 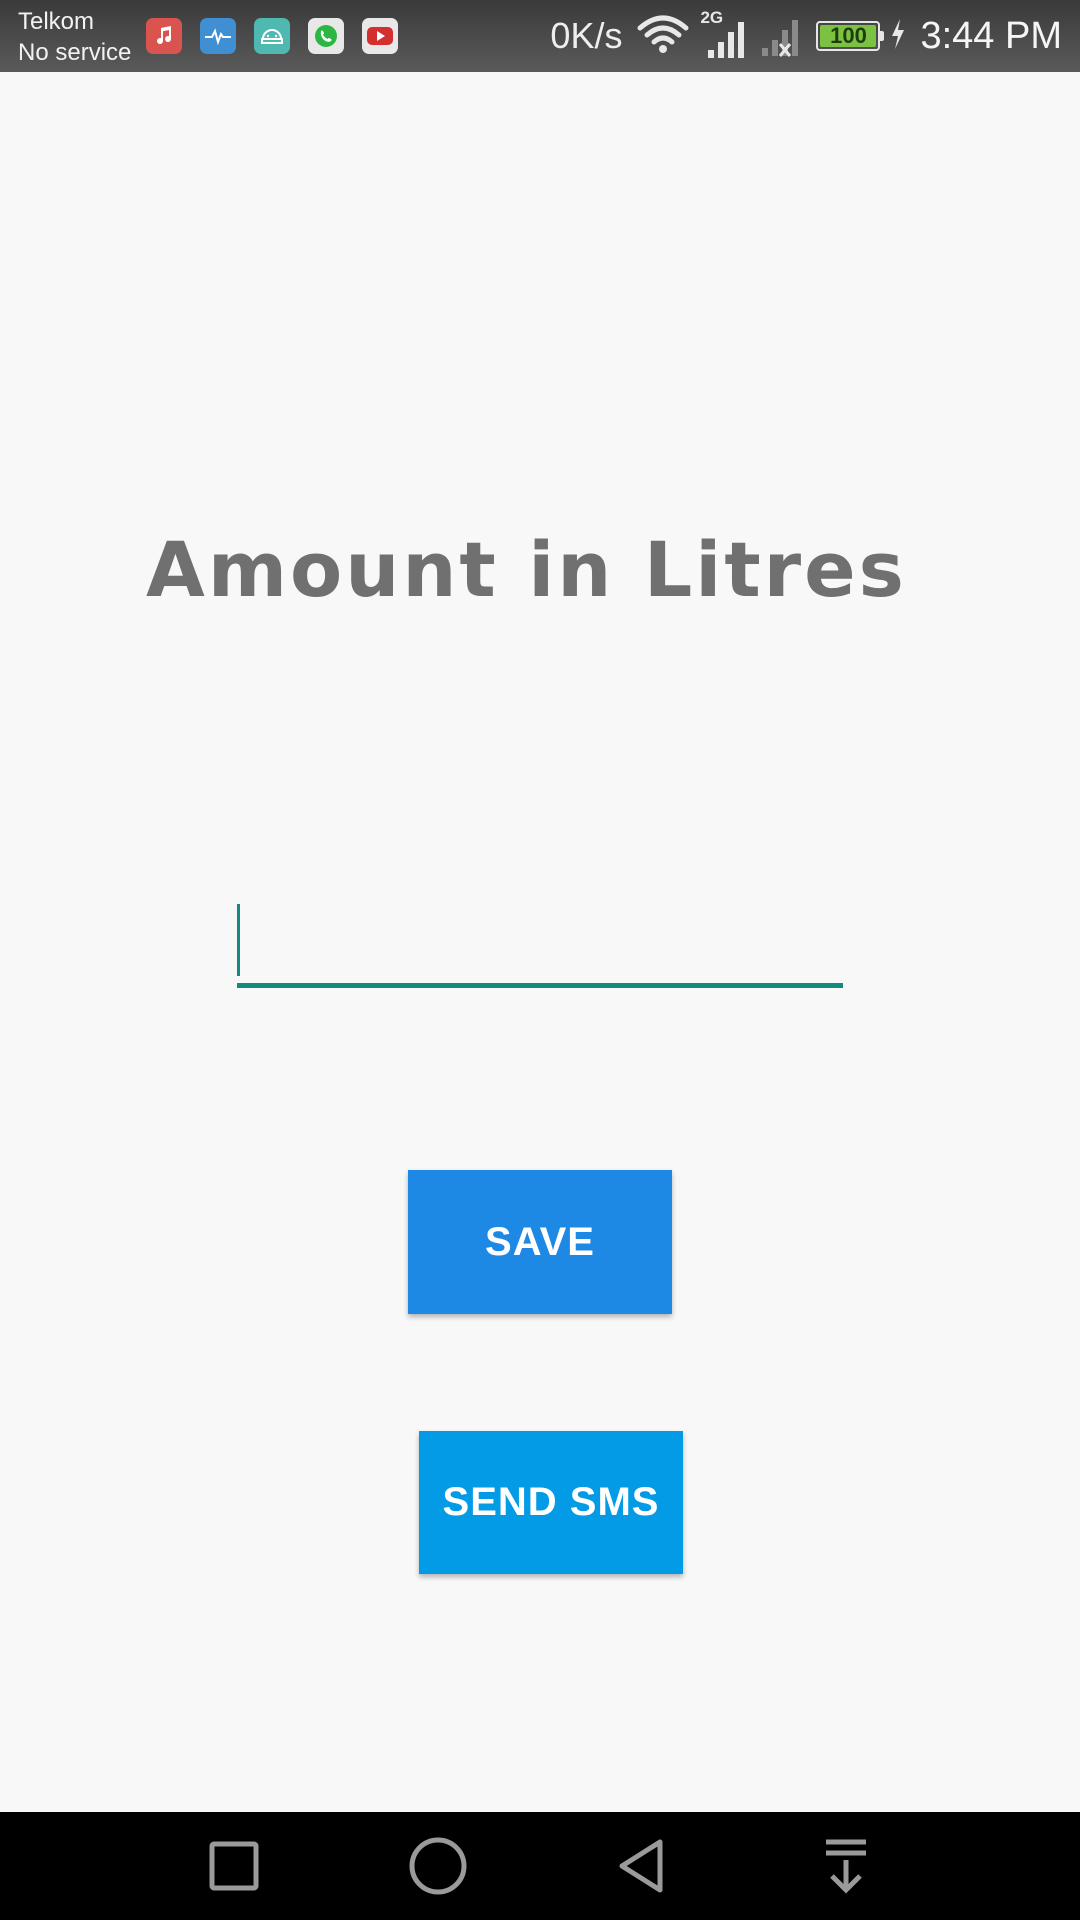 I want to click on clock: 3:44 PM, so click(x=991, y=35).